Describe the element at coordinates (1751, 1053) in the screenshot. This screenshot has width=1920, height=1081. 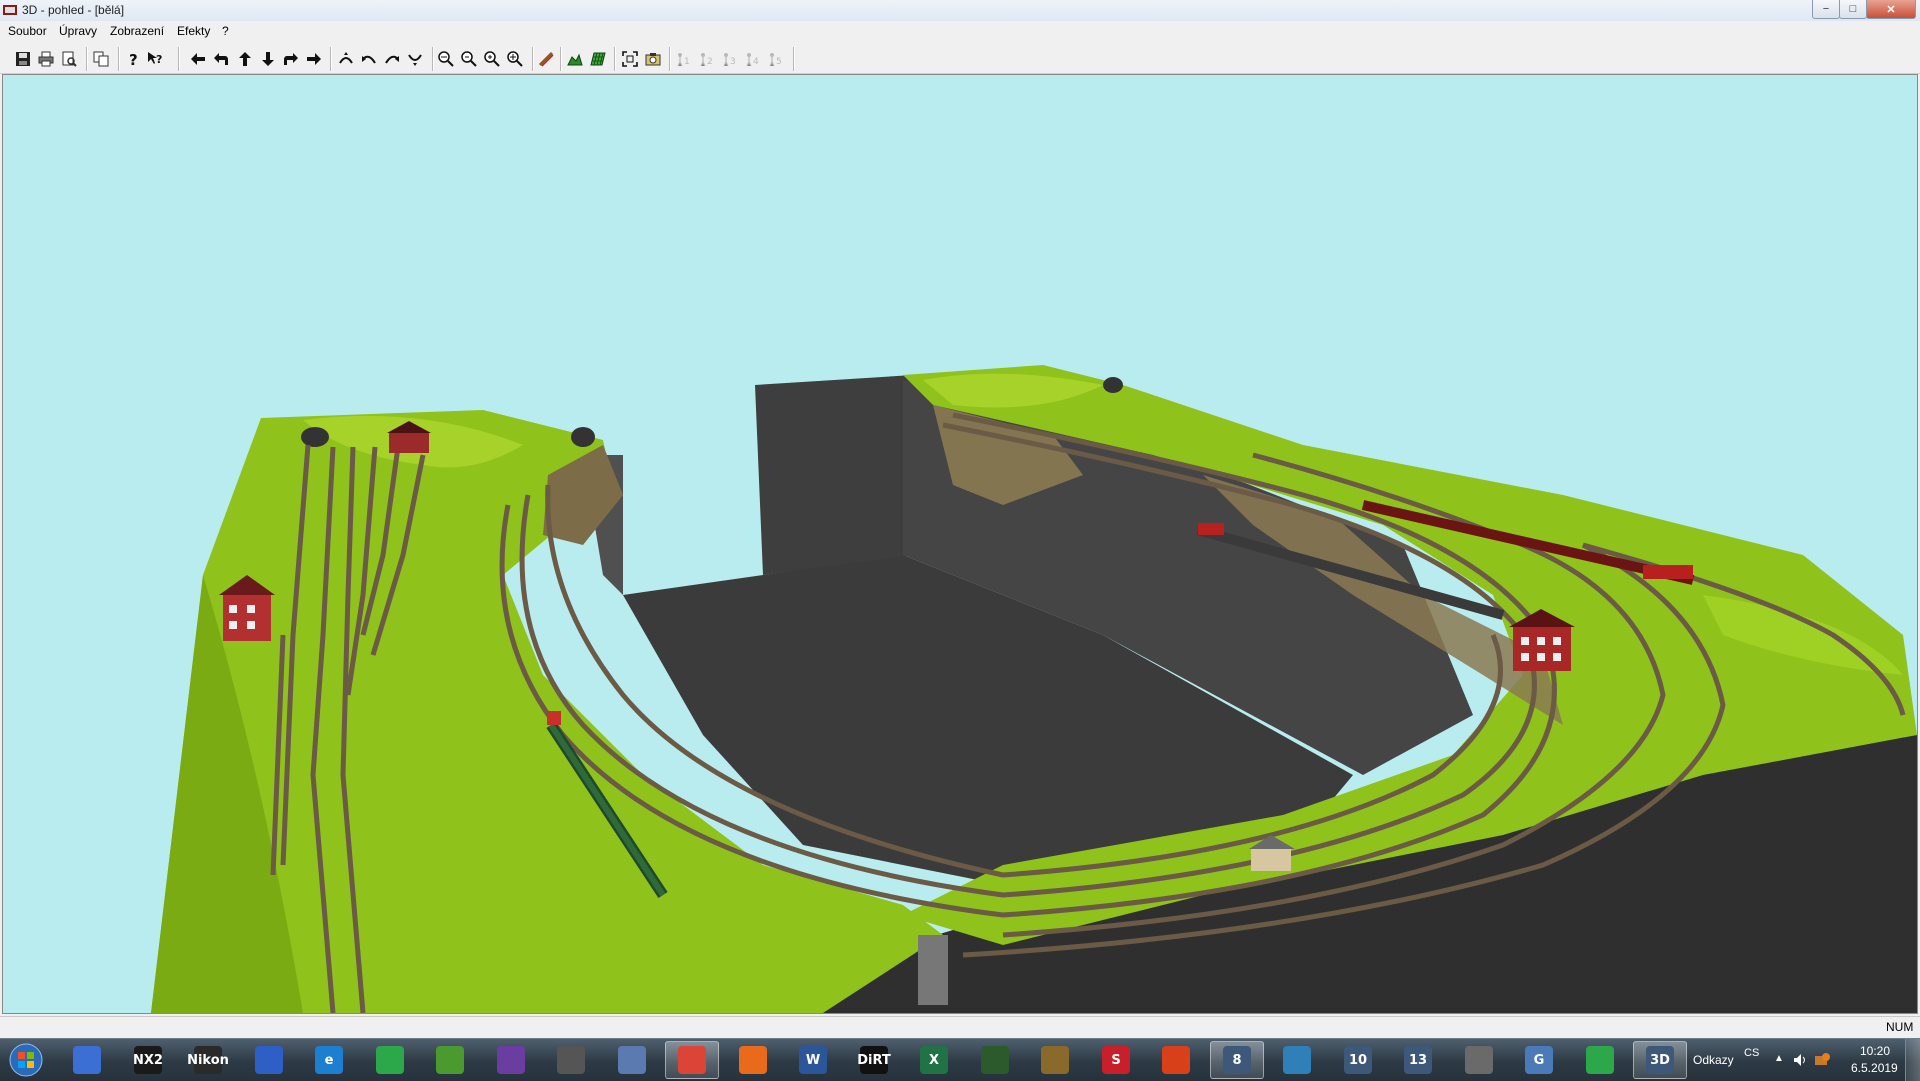
I see `tray-language: CS` at that location.